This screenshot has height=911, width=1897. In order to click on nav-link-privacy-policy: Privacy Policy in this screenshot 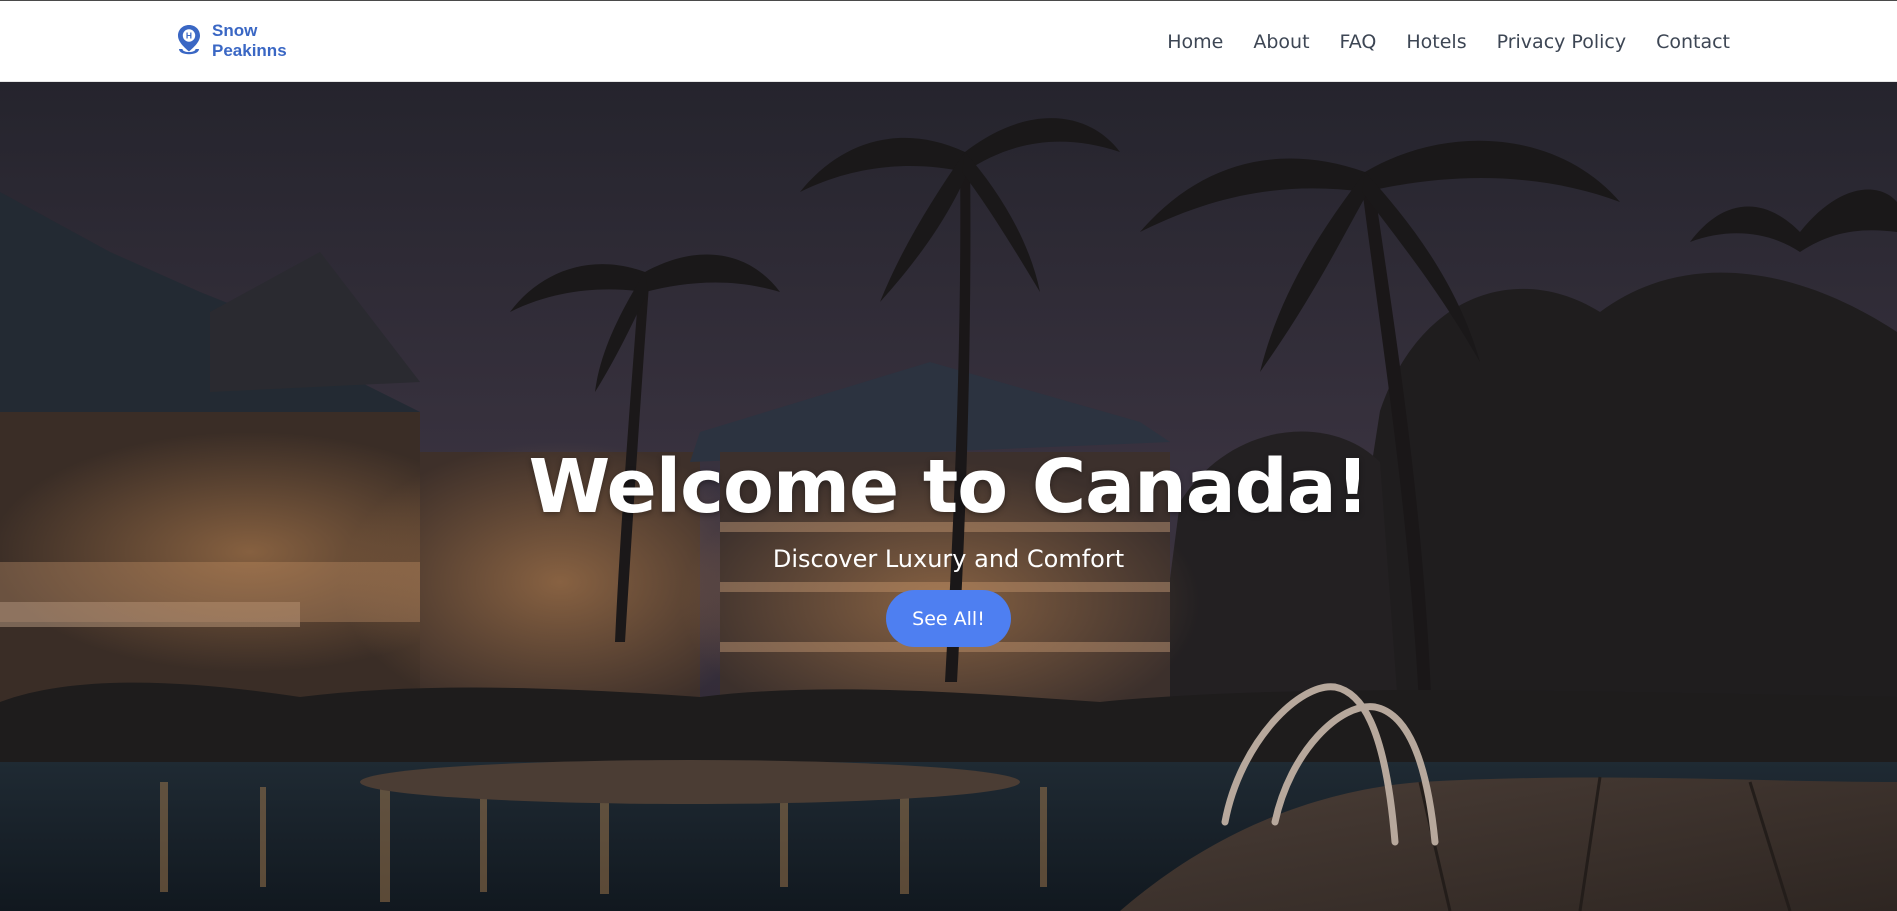, I will do `click(1561, 42)`.